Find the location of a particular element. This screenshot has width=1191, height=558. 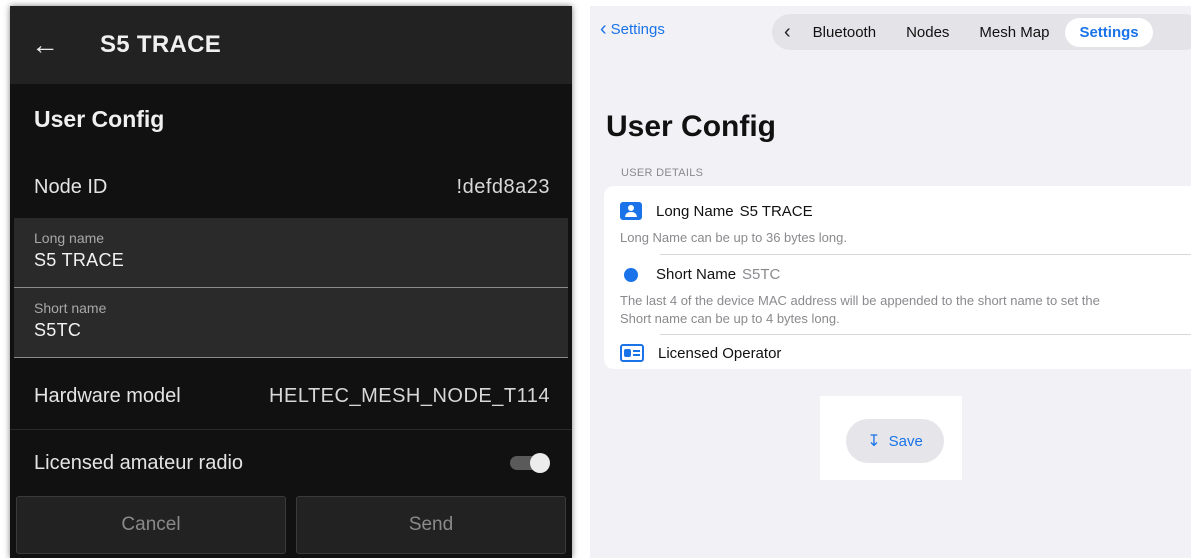

licensed-operator-label: Licensed Operator is located at coordinates (720, 353).